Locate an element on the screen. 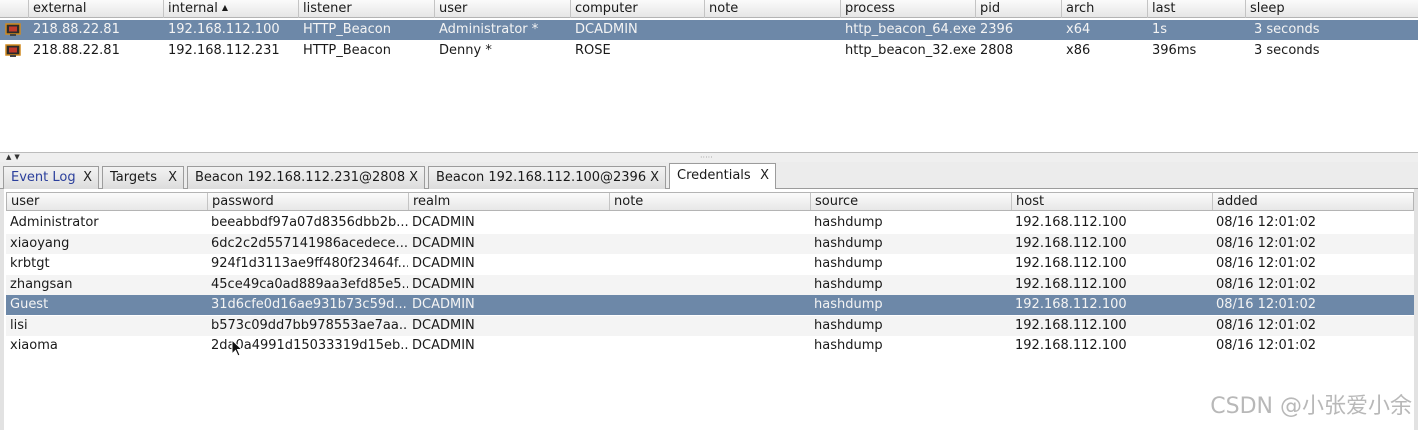 This screenshot has height=430, width=1418. cell-sleep: 3 seconds is located at coordinates (1287, 50).